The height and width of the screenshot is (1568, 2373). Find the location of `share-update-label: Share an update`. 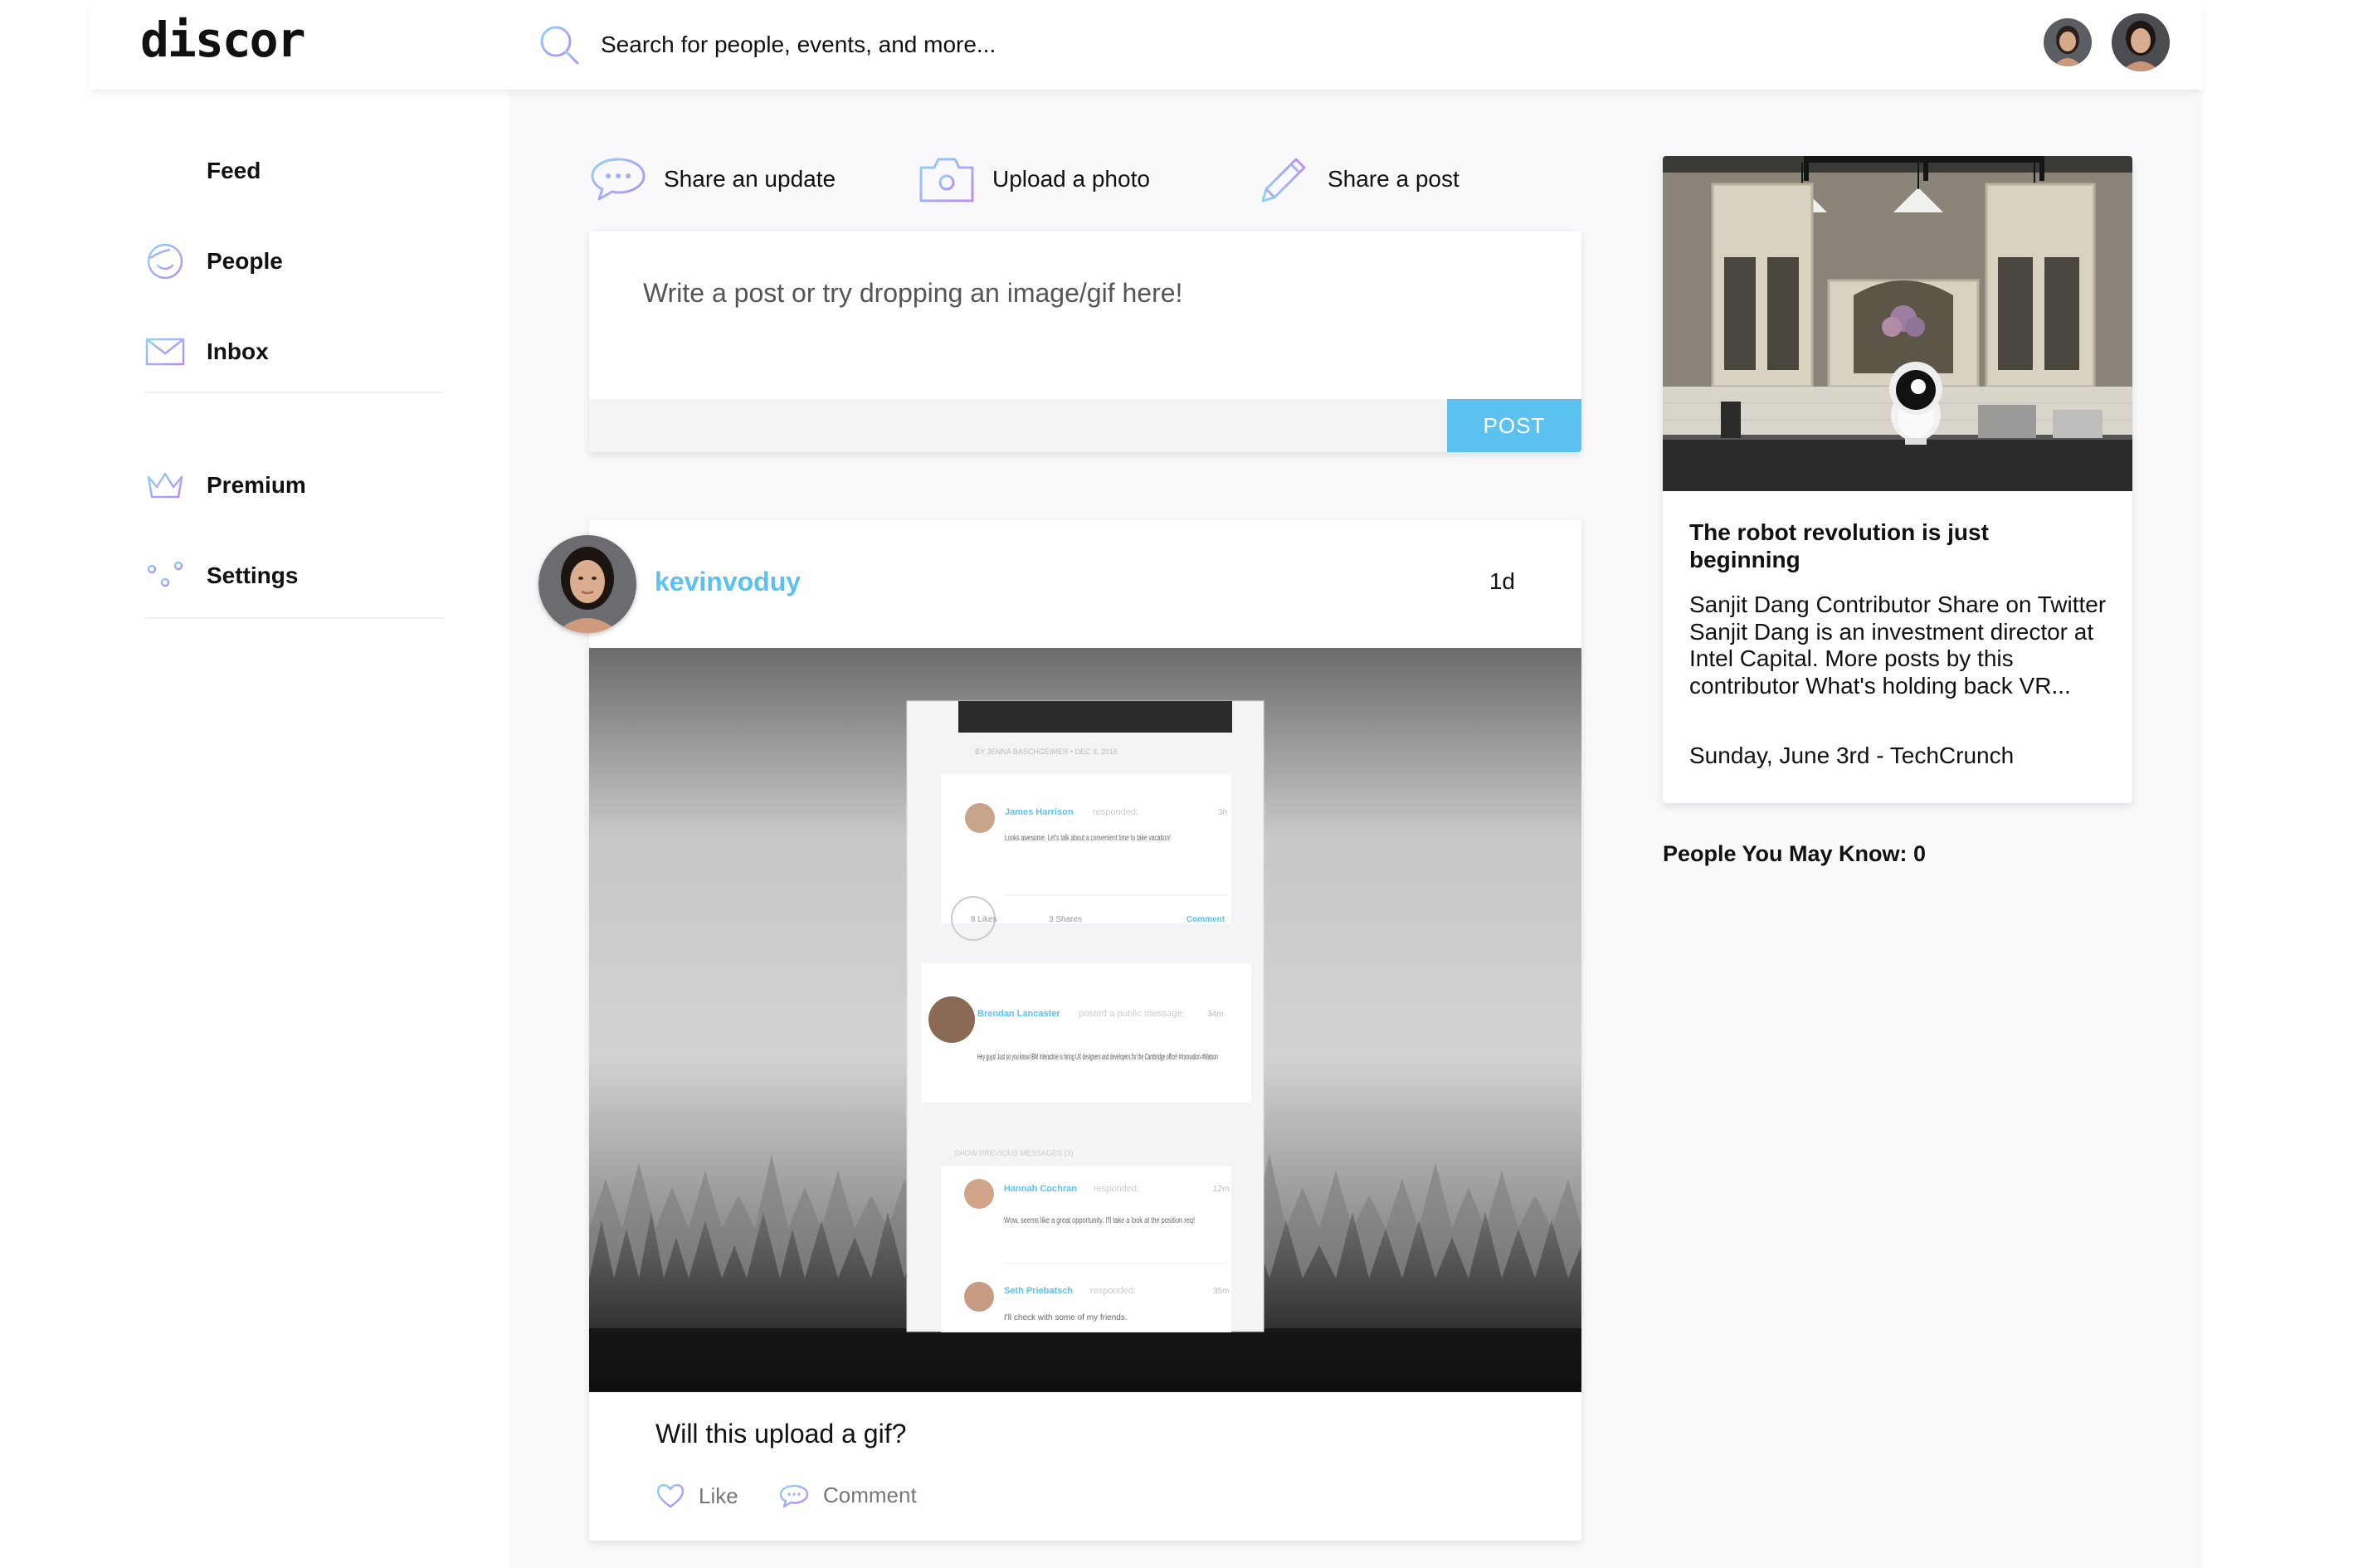

share-update-label: Share an update is located at coordinates (750, 179).